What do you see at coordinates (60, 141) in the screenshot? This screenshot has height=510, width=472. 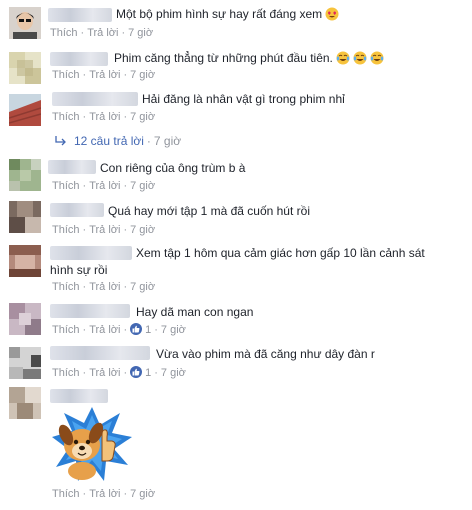 I see `reply-arrow-icon` at bounding box center [60, 141].